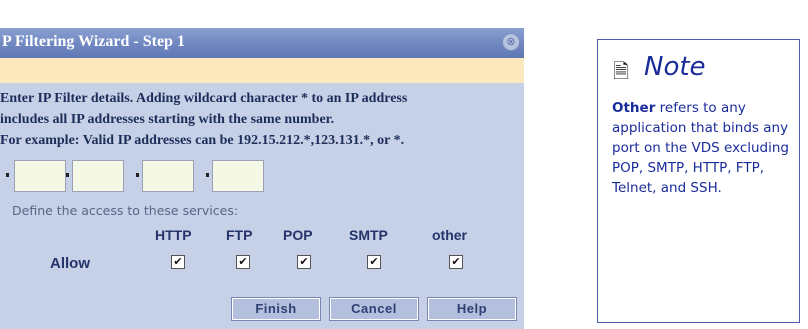 The image size is (808, 329). I want to click on document-icon: 🗎, so click(621, 71).